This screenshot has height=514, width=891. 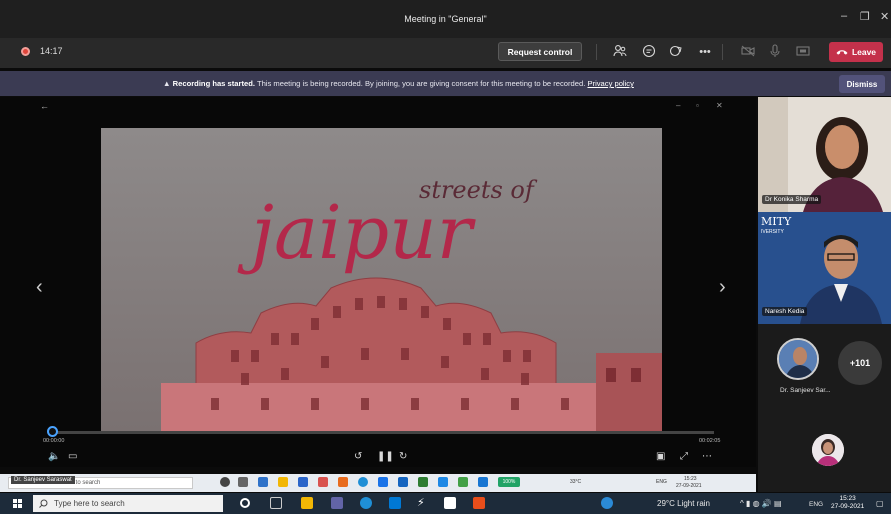 I want to click on video-progress-knob, so click(x=52, y=431).